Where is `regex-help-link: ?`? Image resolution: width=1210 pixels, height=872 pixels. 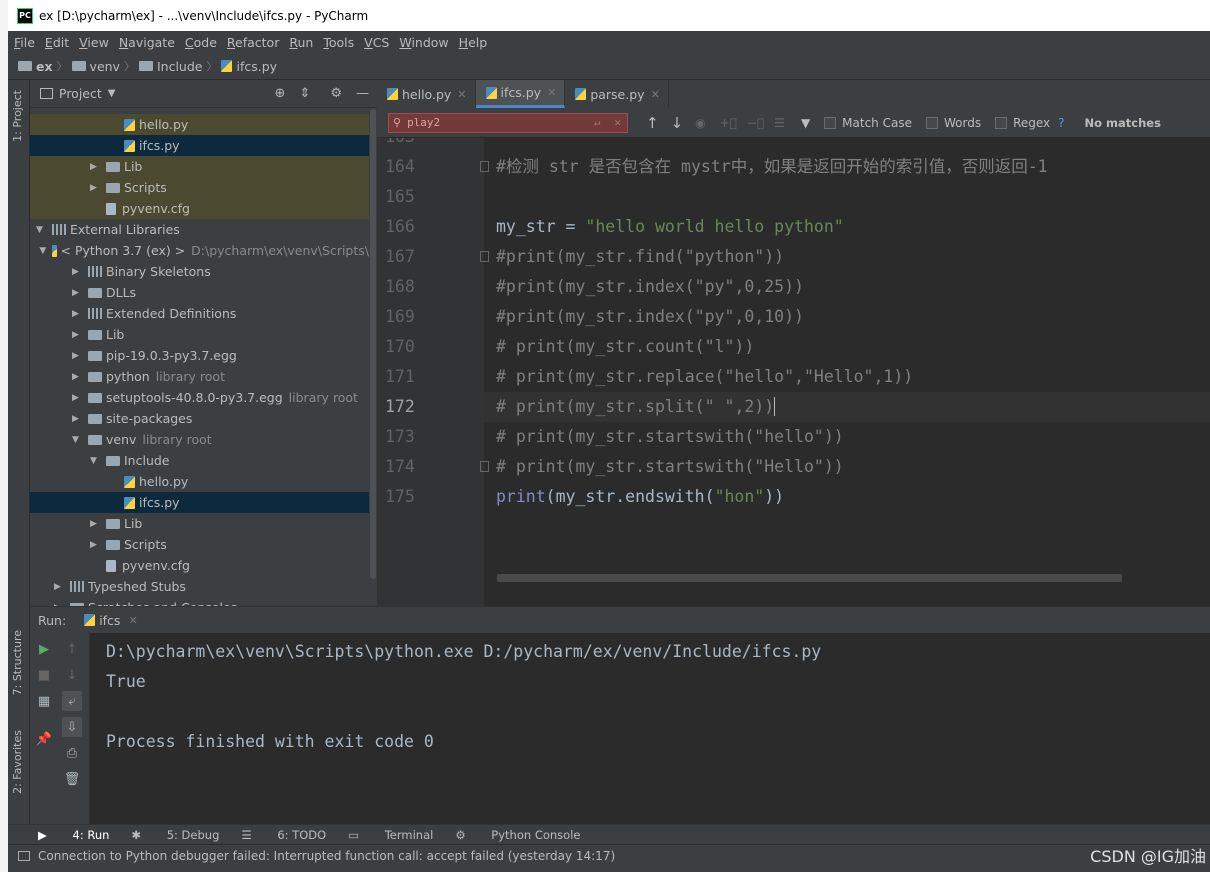
regex-help-link: ? is located at coordinates (1061, 123).